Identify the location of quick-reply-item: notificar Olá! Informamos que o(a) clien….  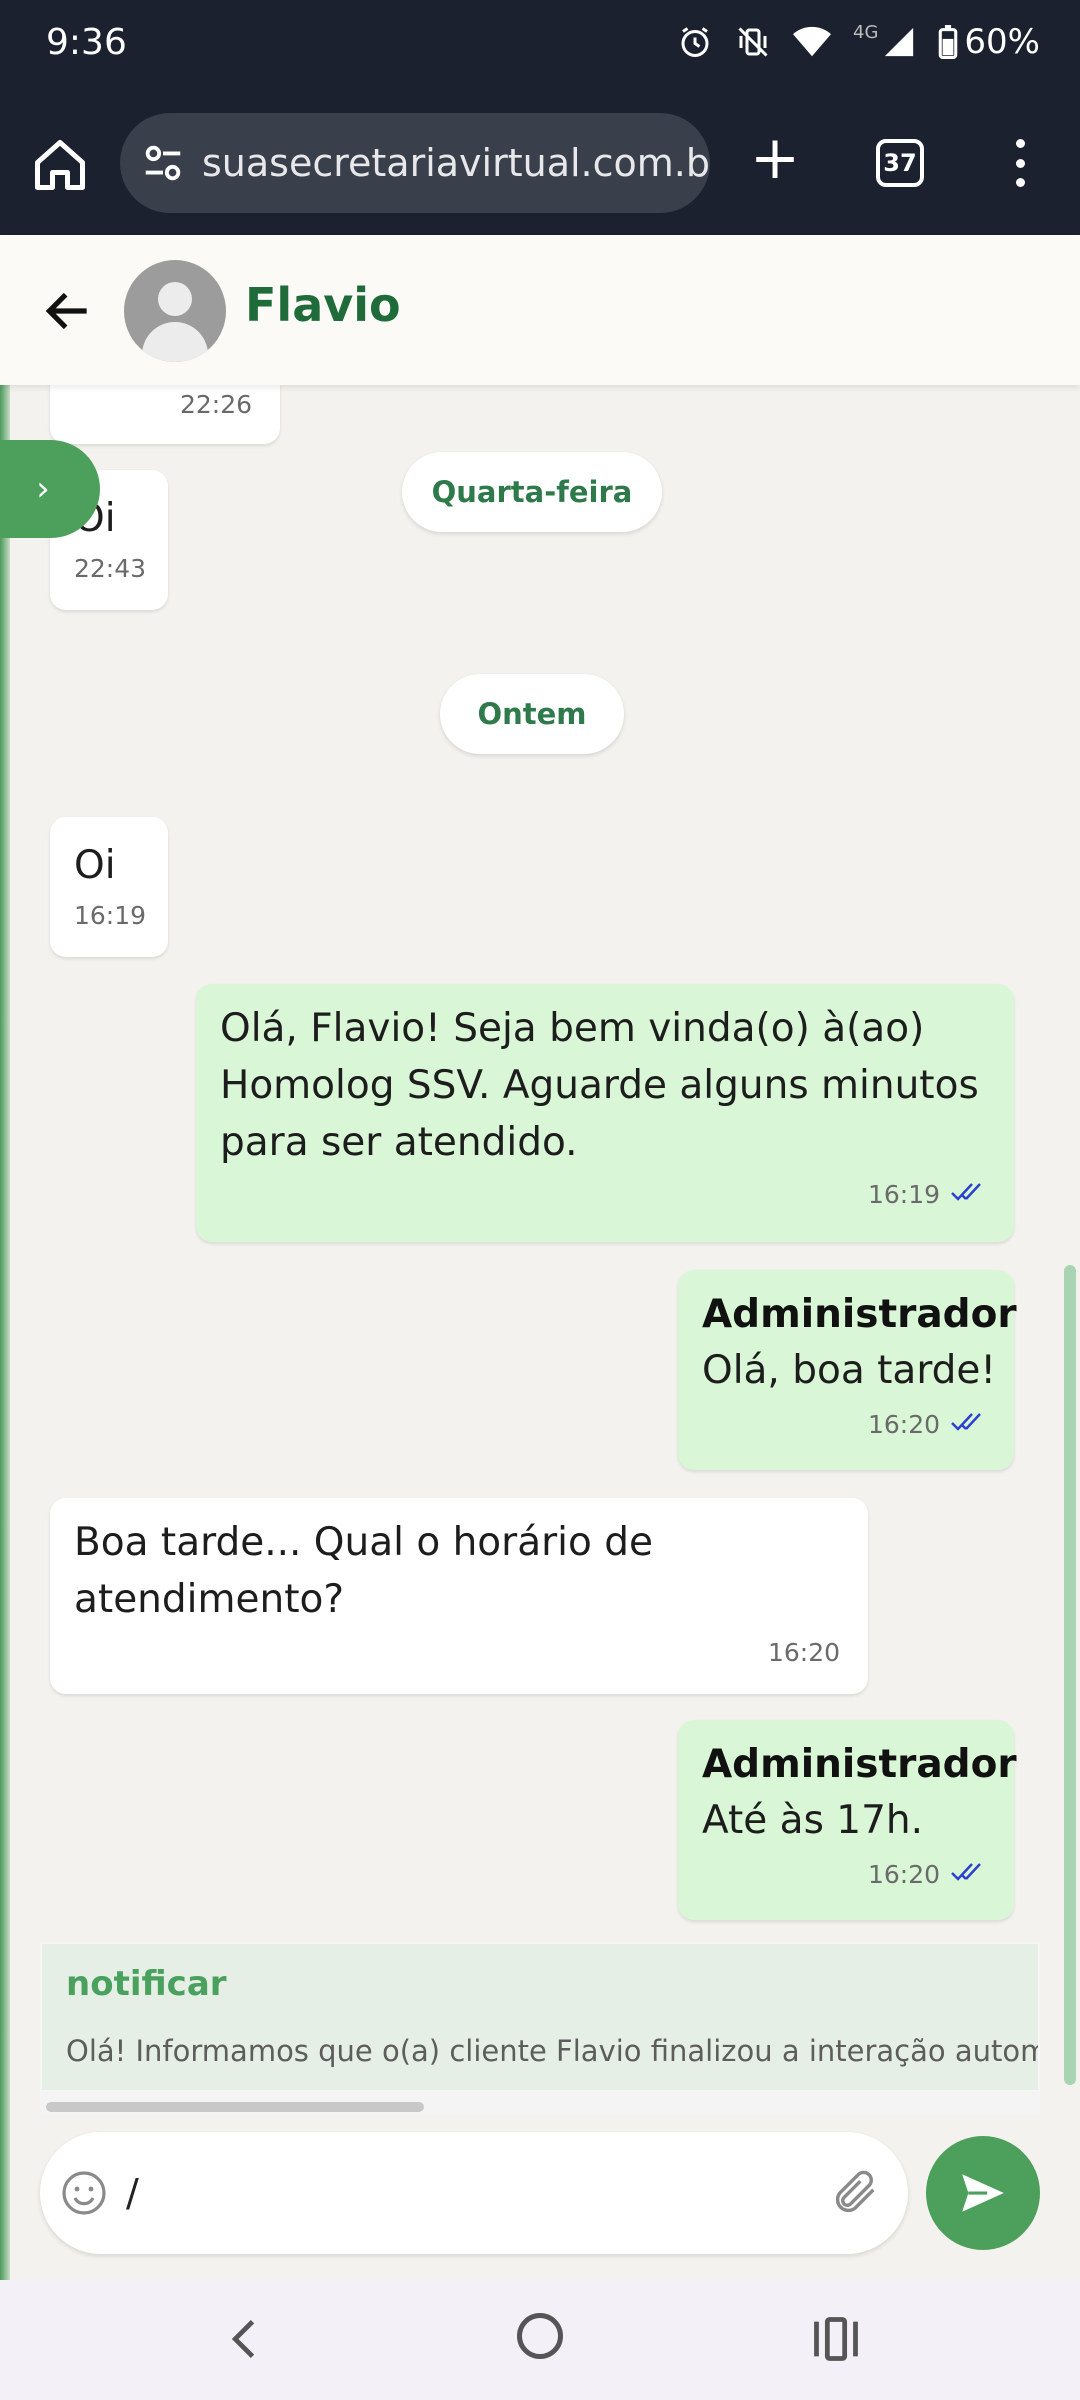
(540, 2017).